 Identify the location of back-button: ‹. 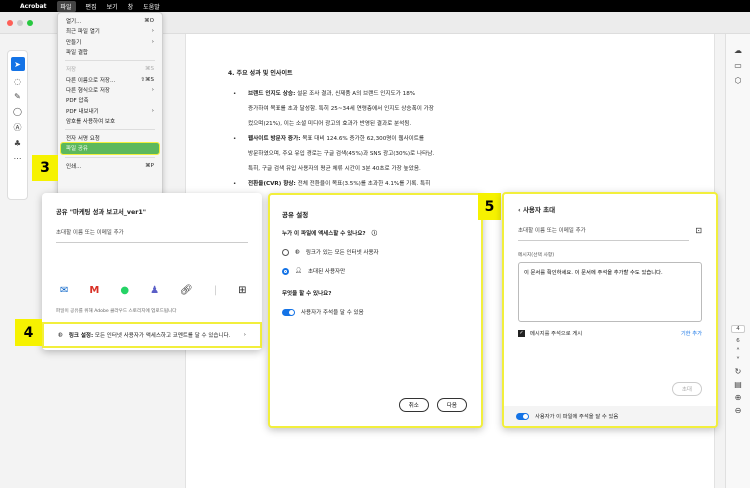
(519, 210).